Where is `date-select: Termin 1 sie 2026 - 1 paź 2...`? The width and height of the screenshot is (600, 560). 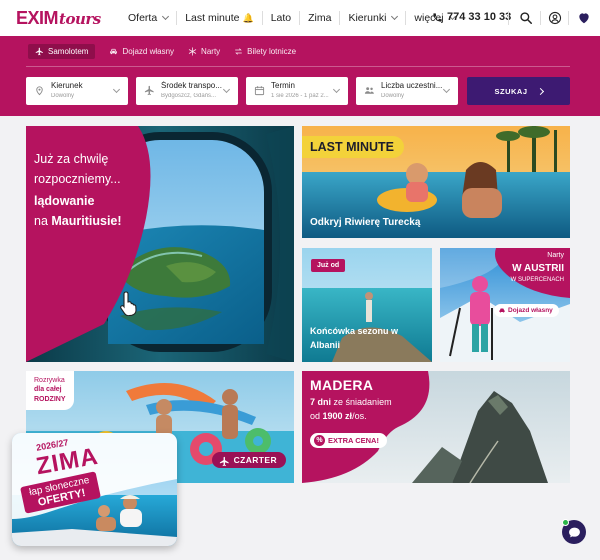
date-select: Termin 1 sie 2026 - 1 paź 2... is located at coordinates (297, 91).